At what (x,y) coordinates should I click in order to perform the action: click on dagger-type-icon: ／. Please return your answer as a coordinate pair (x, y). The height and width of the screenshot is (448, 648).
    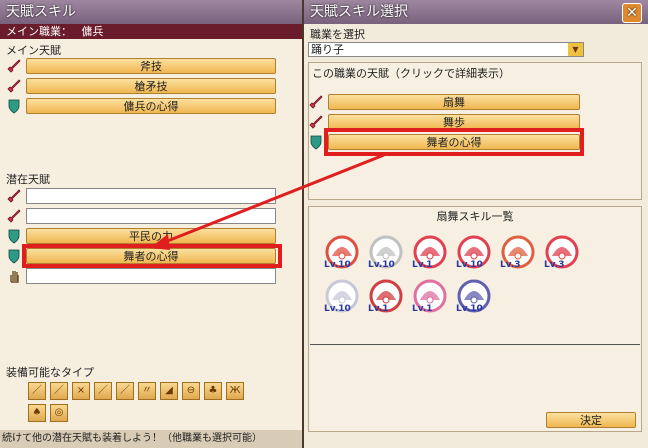
    Looking at the image, I should click on (37, 391).